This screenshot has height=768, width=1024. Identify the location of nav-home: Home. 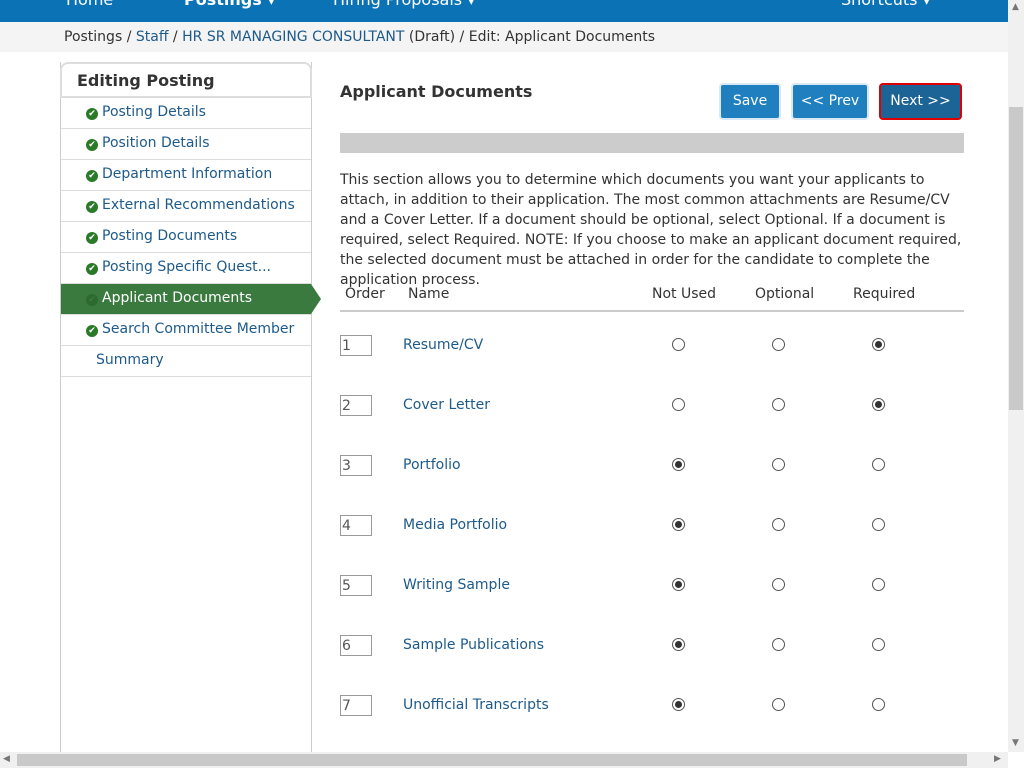
(89, 4).